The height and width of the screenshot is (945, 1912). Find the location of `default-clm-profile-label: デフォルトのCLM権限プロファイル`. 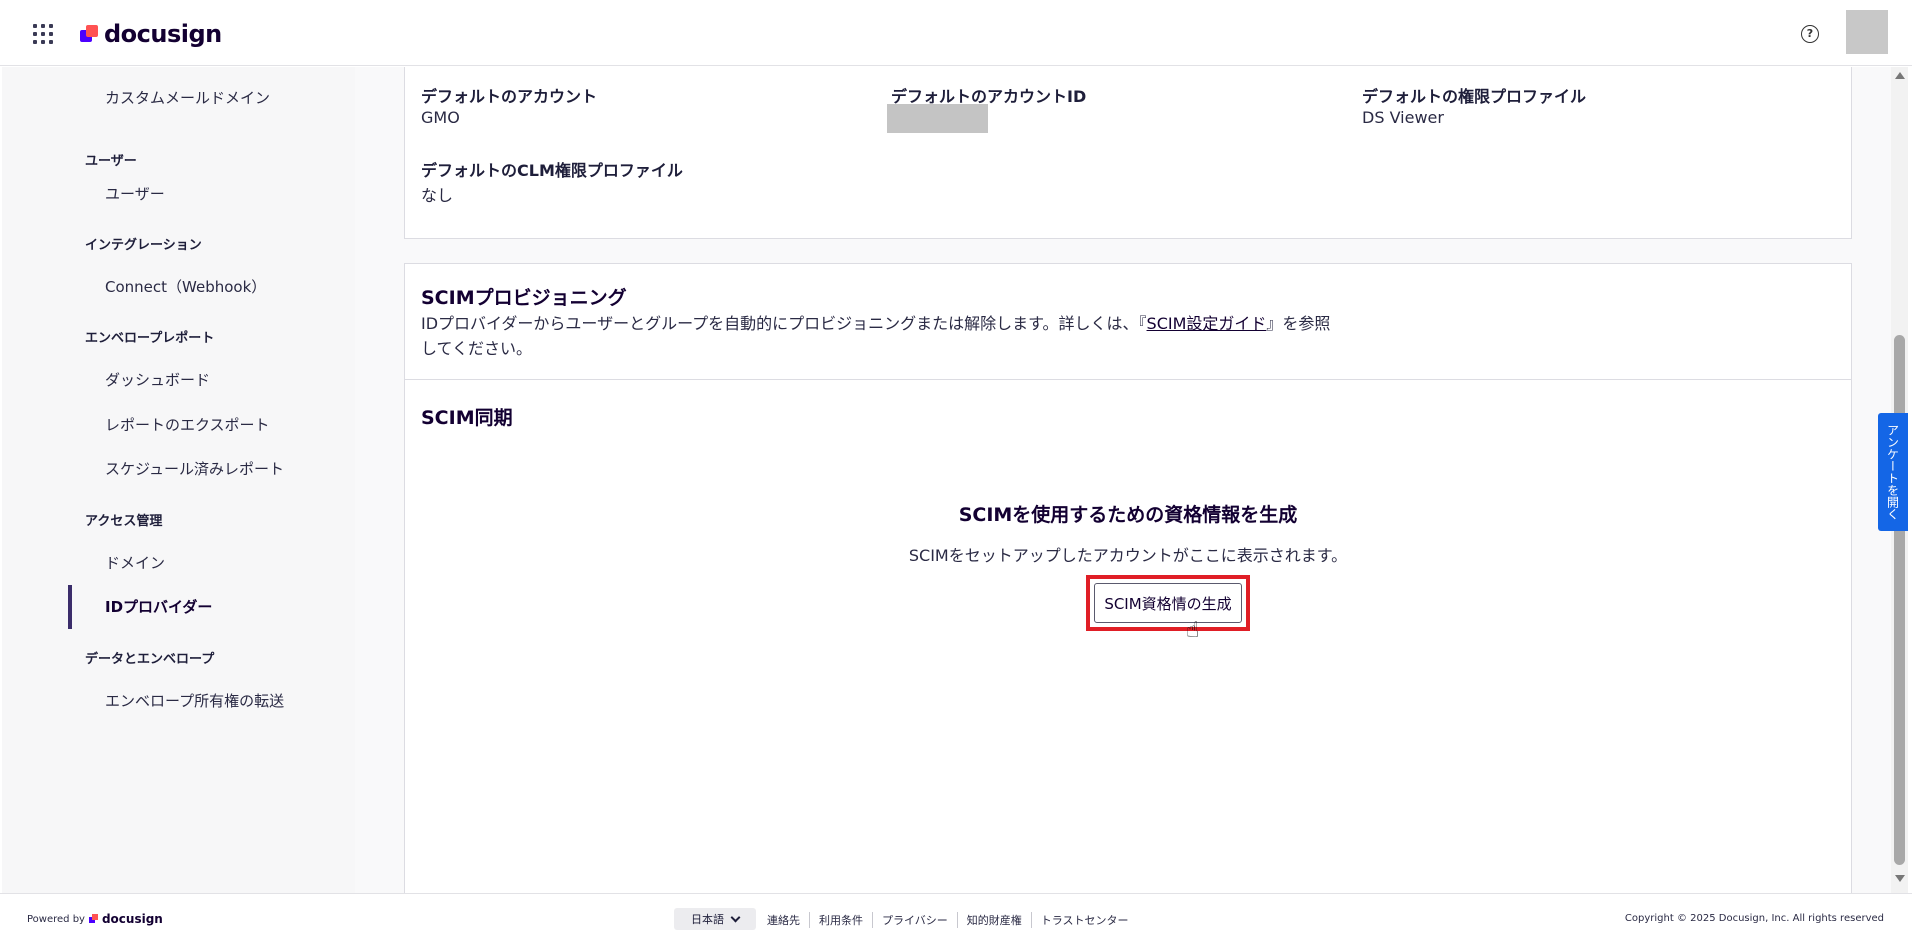

default-clm-profile-label: デフォルトのCLM権限プロファイル is located at coordinates (552, 170).